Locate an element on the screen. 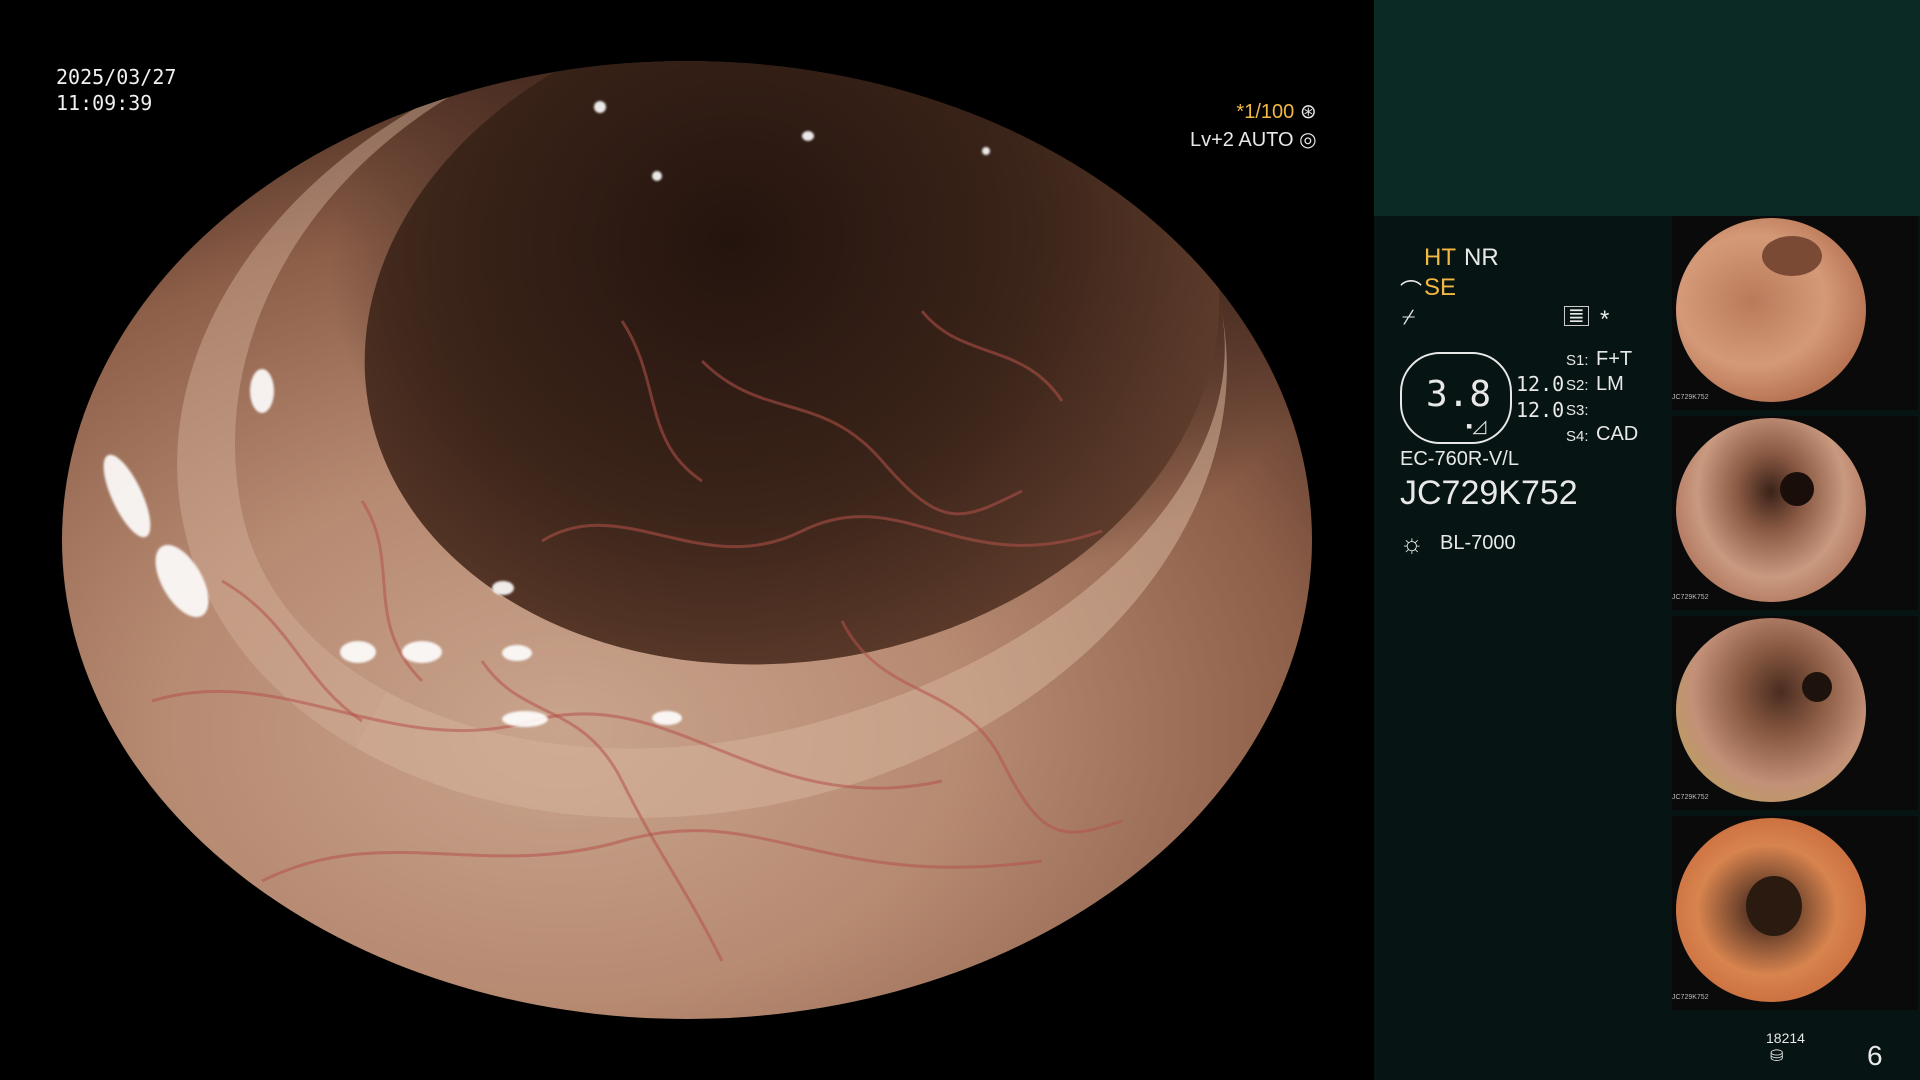 Image resolution: width=1920 pixels, height=1080 pixels. scope-model: EC-760R-V/L is located at coordinates (1459, 459).